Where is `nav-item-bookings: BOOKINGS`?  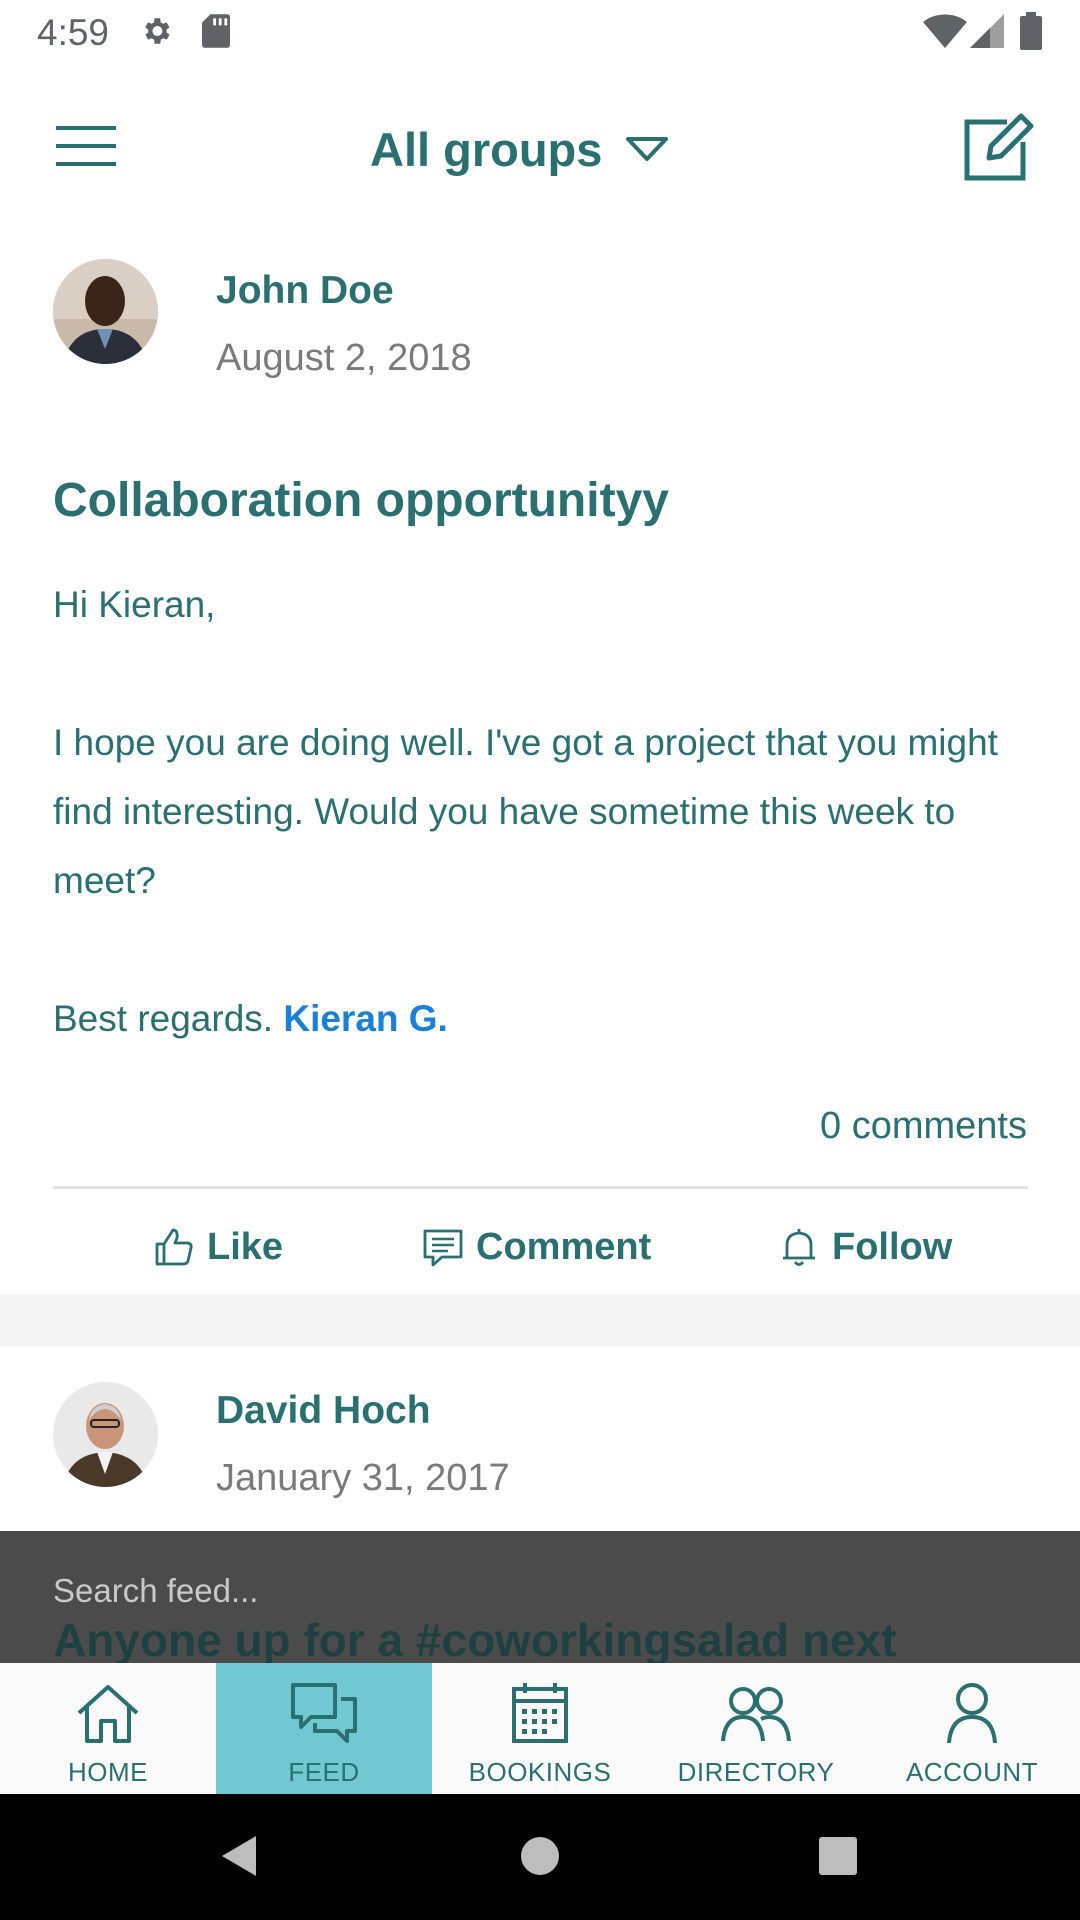 nav-item-bookings: BOOKINGS is located at coordinates (540, 1728).